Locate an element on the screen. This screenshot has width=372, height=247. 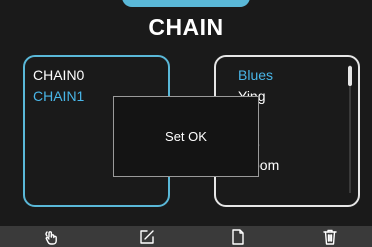
edit-icon is located at coordinates (147, 237).